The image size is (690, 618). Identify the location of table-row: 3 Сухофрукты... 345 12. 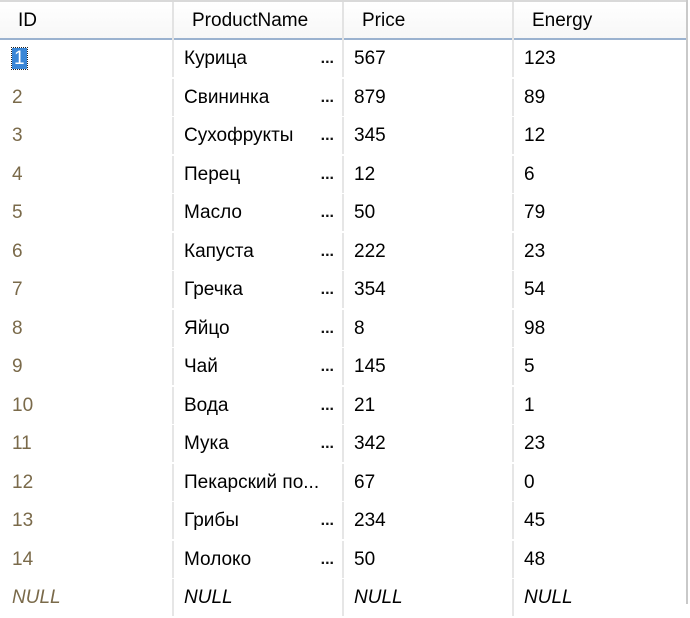
(343, 136).